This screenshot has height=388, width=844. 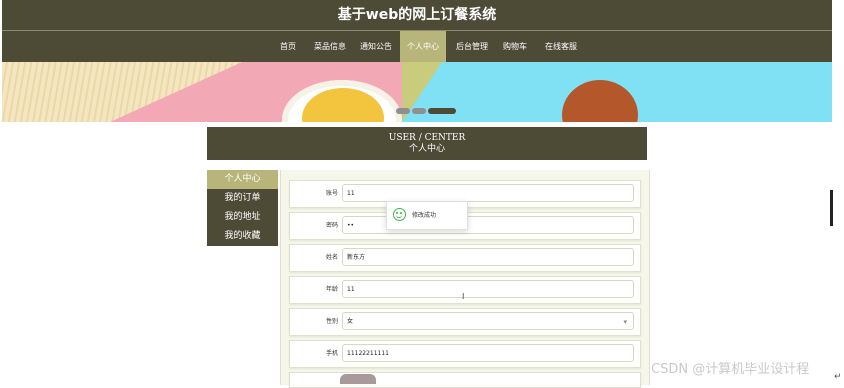 I want to click on section-title-en: USER / CENTER, so click(x=427, y=138).